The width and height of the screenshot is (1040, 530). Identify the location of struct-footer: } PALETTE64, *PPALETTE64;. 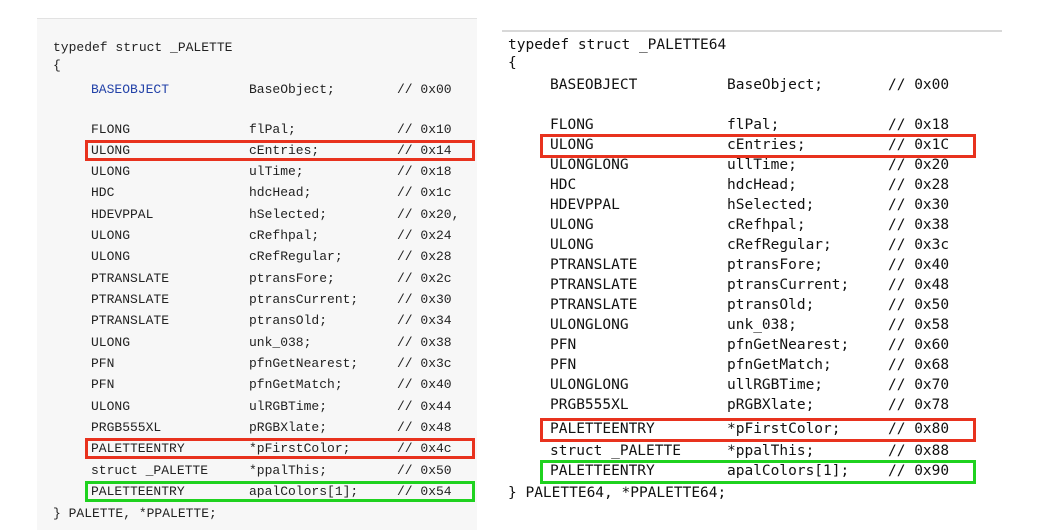
(617, 493).